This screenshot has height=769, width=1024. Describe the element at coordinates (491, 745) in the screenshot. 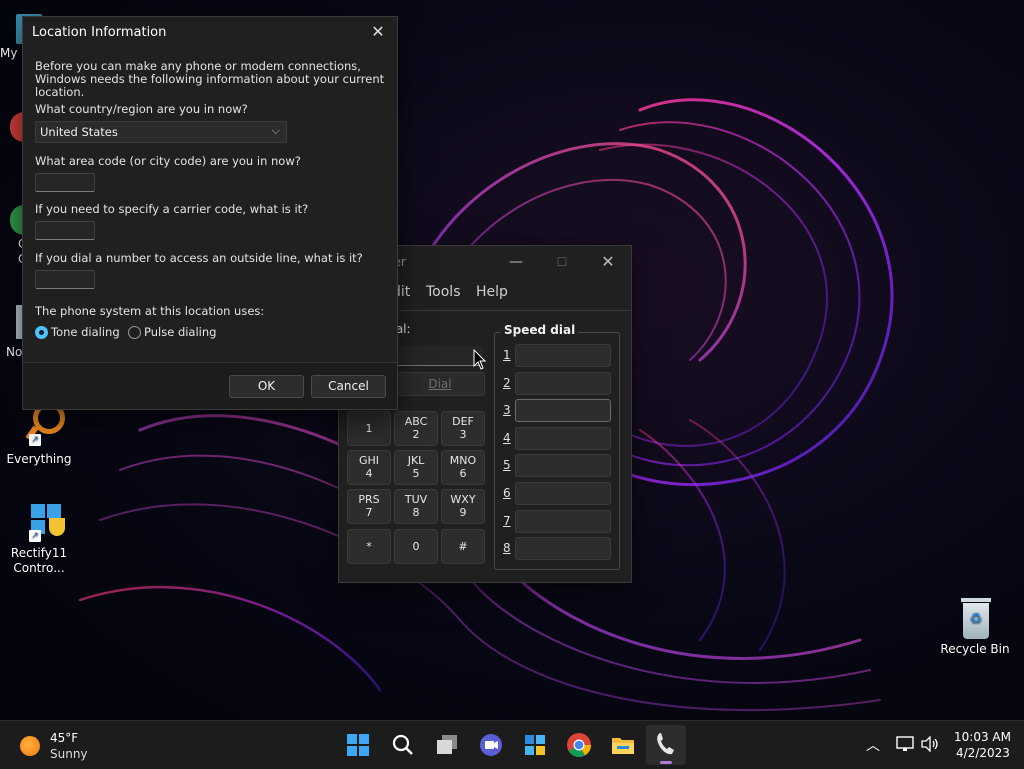

I see `teams-chat-button` at that location.